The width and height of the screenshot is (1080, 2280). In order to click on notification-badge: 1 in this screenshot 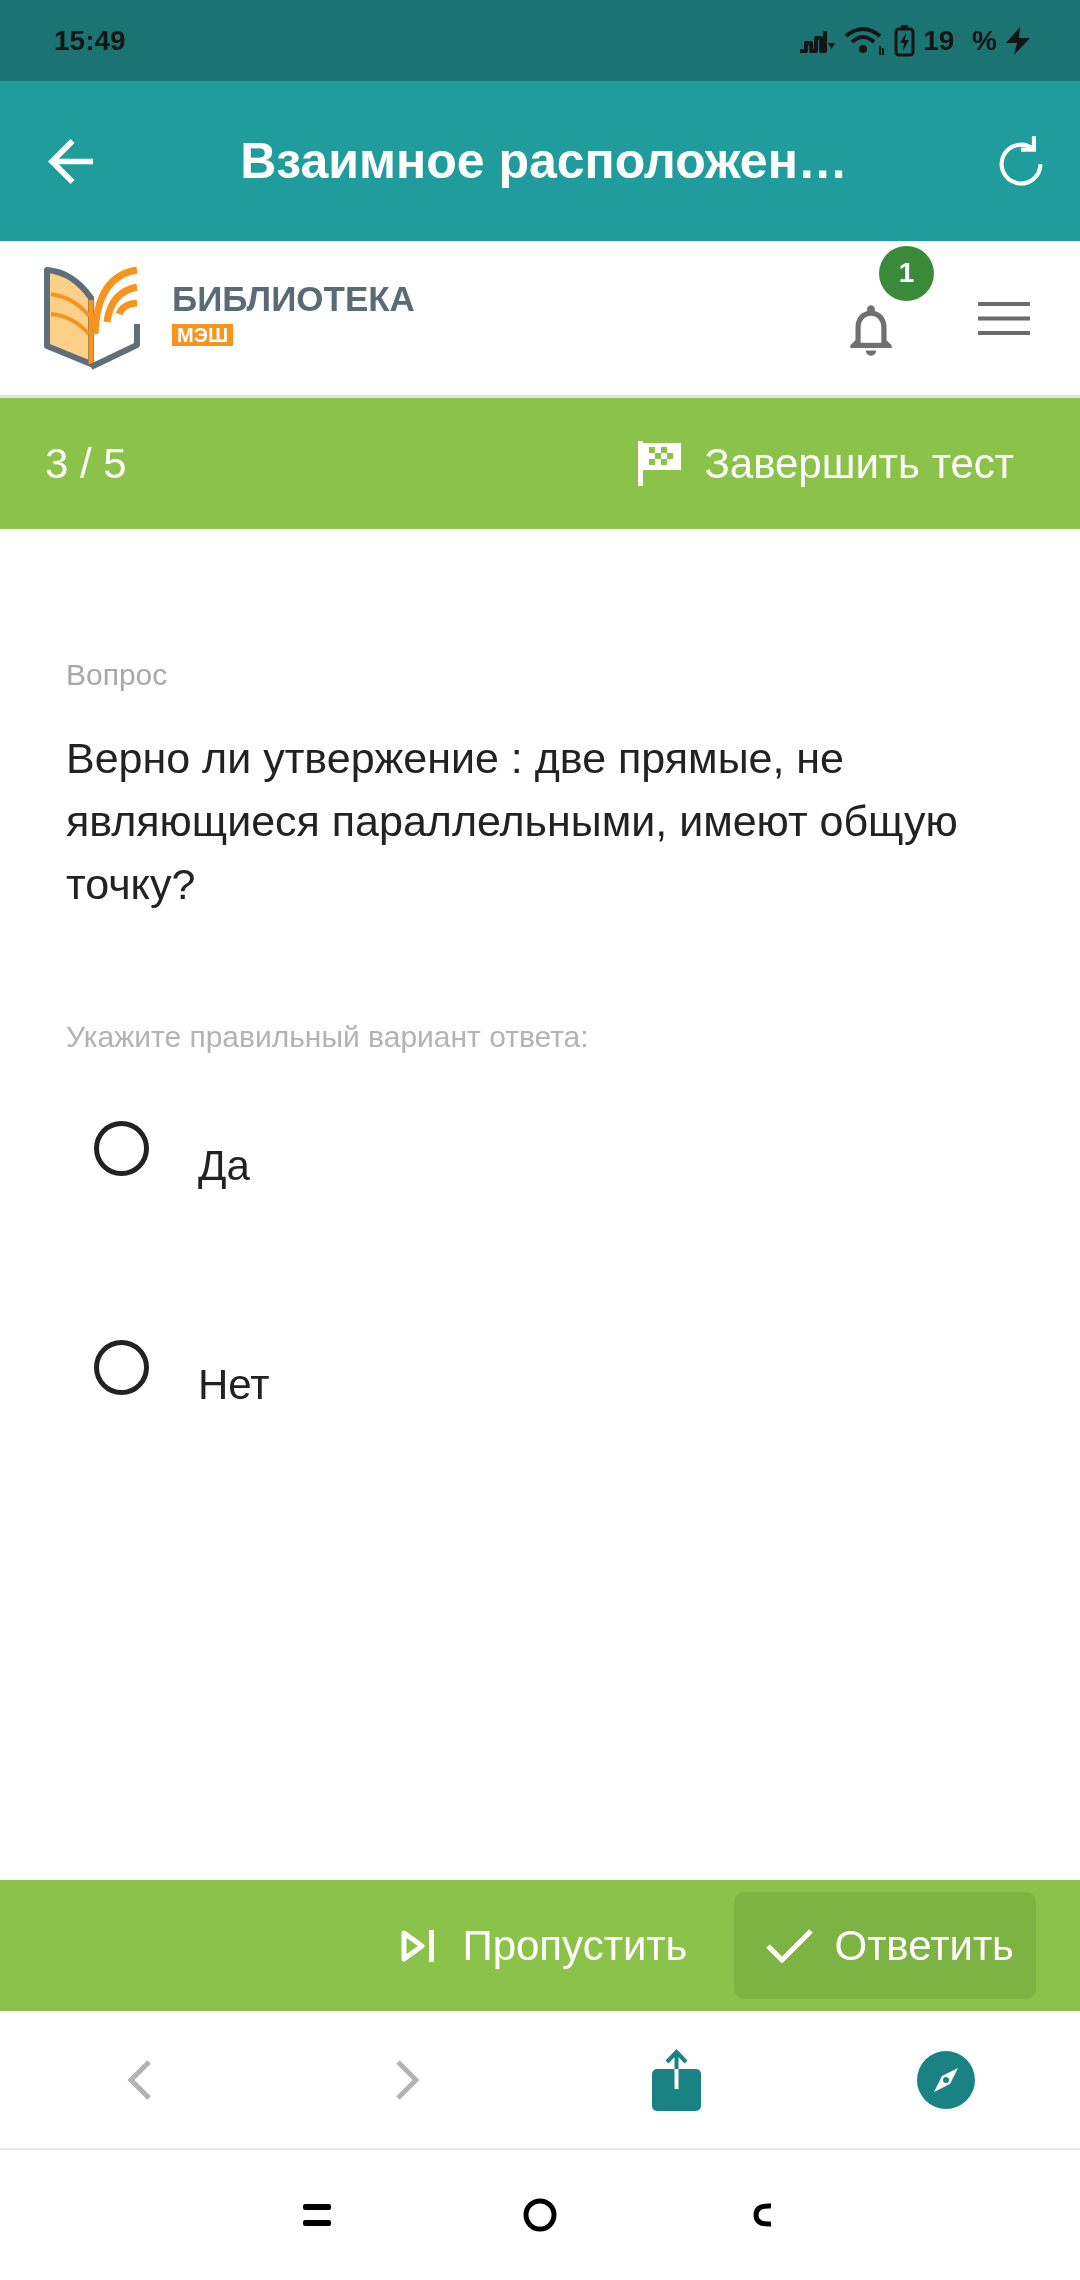, I will do `click(906, 273)`.